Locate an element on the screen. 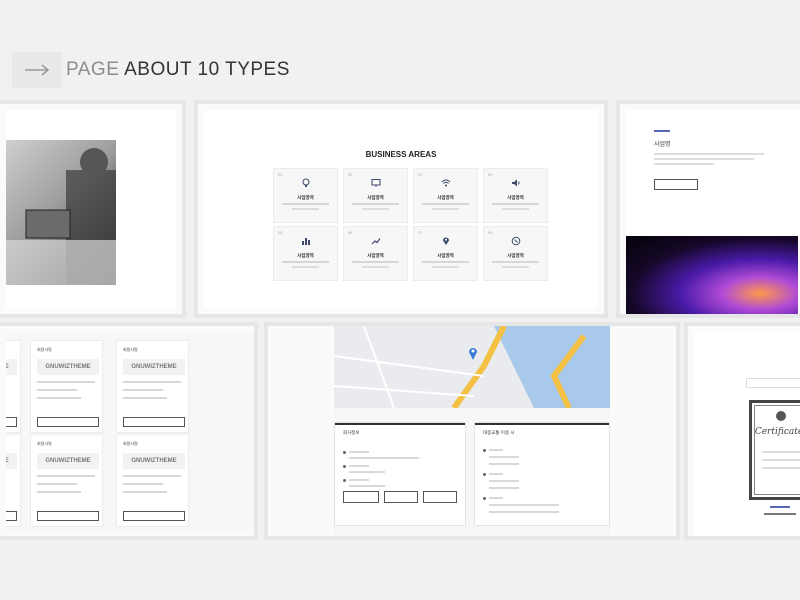  wifi-icon is located at coordinates (445, 183).